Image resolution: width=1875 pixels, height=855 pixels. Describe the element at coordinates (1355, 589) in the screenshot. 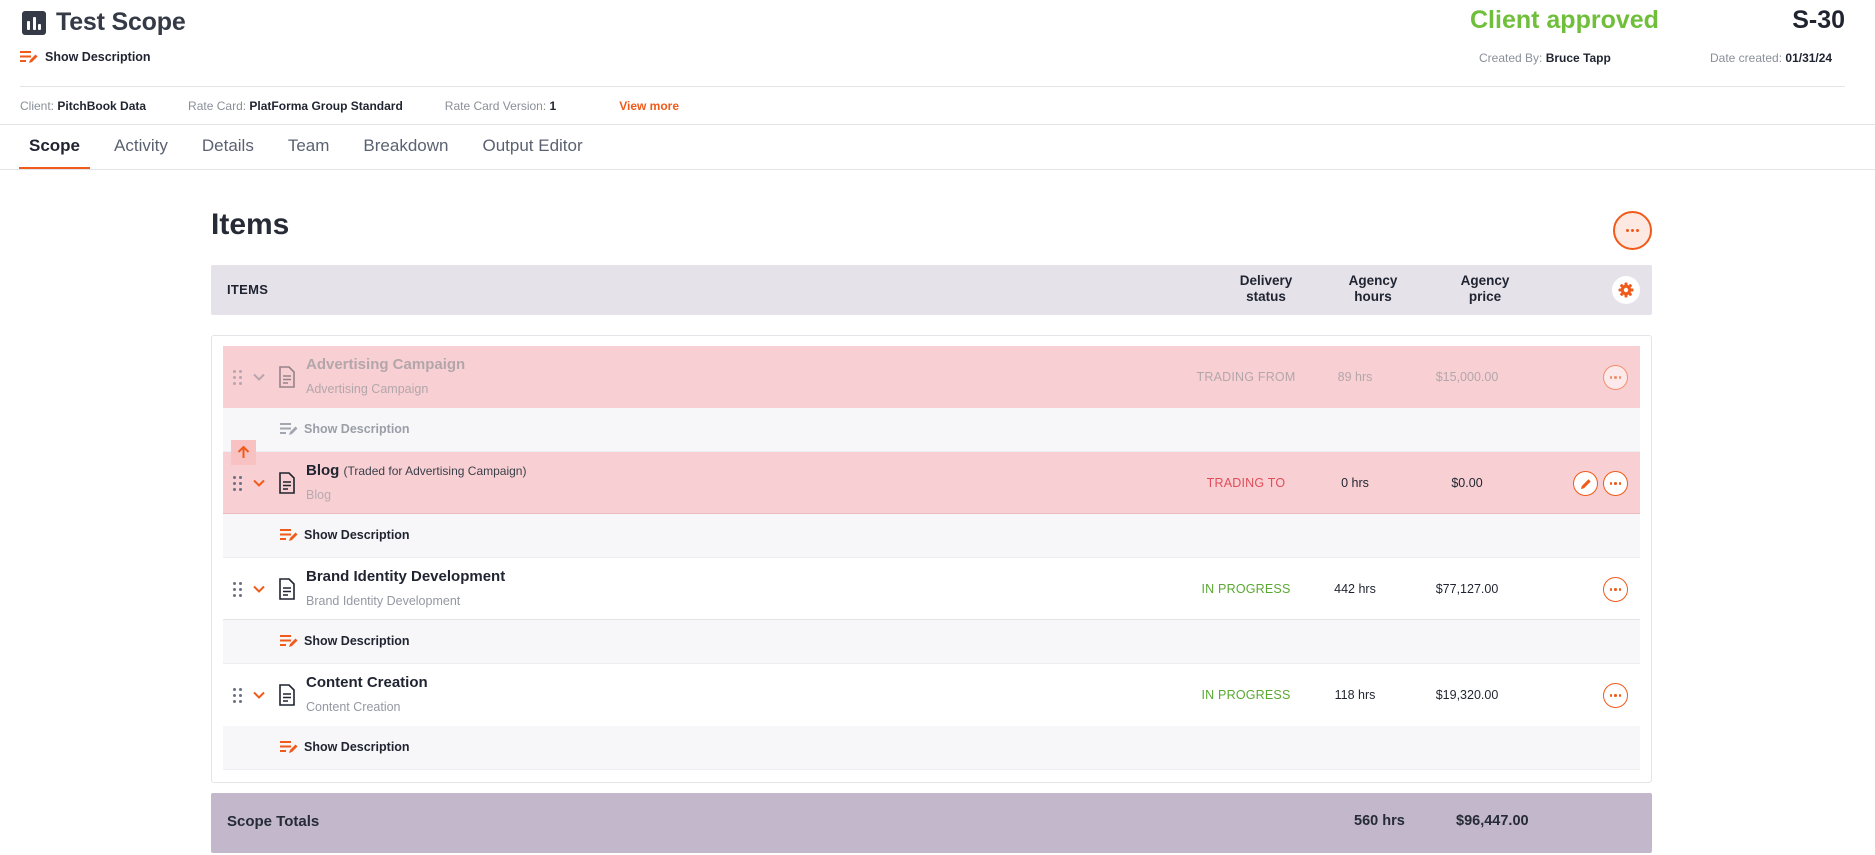

I see `agency-hours: 442 hrs` at that location.